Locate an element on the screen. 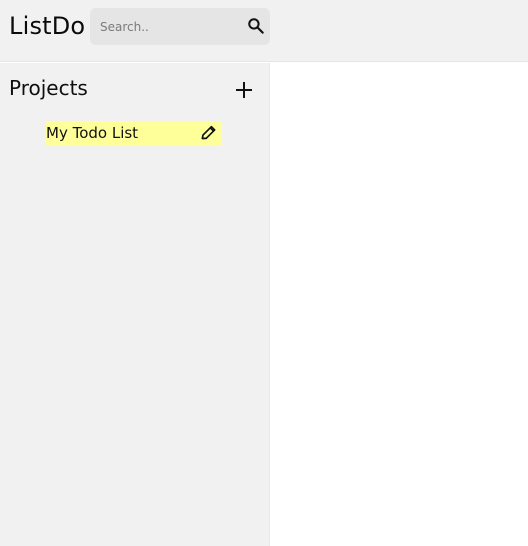 The image size is (528, 546). projects-heading: Projects is located at coordinates (48, 88).